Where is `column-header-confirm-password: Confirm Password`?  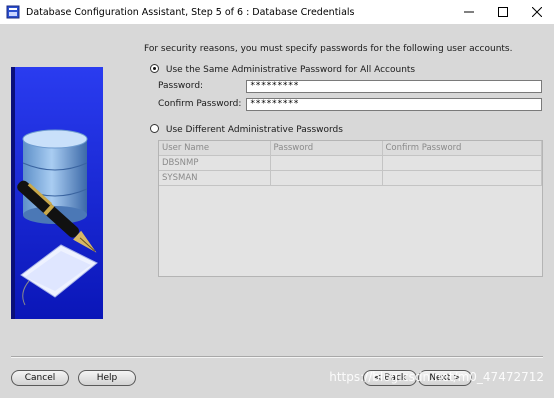
column-header-confirm-password: Confirm Password is located at coordinates (462, 148).